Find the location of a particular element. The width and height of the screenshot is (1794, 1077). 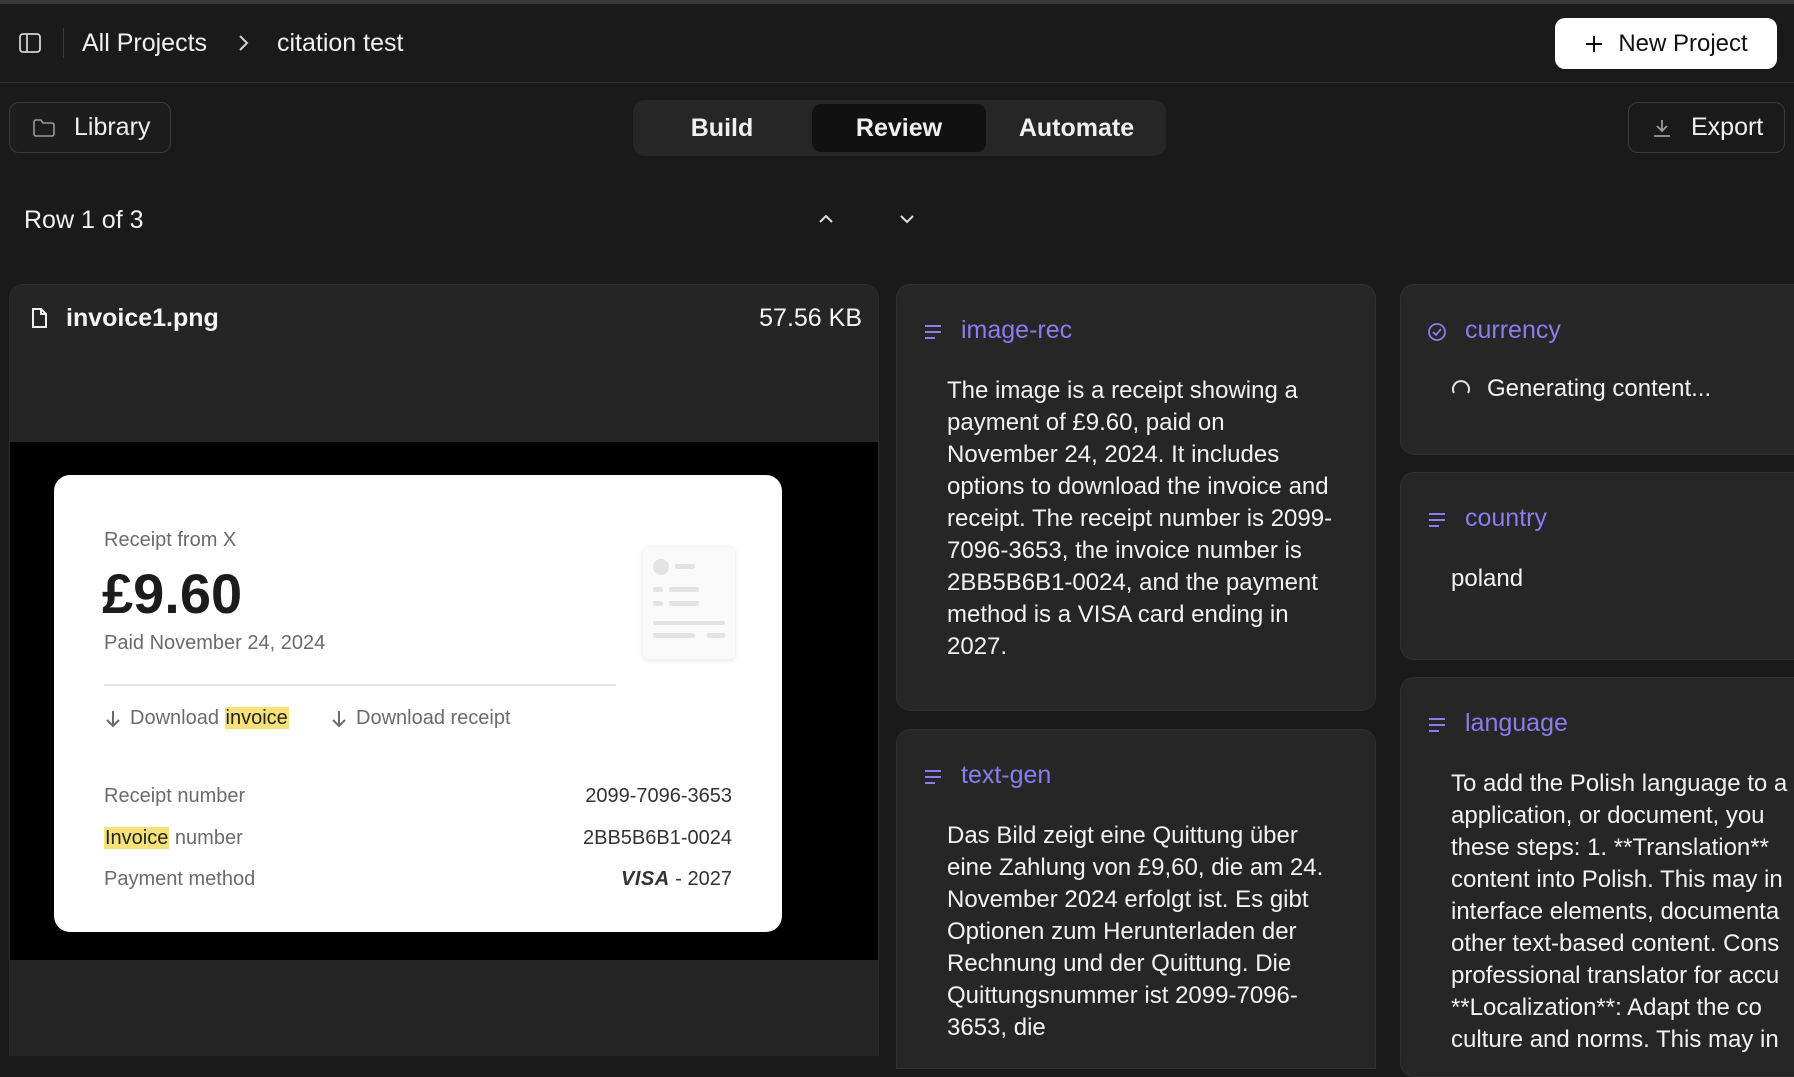

document-thumbnail-icon is located at coordinates (689, 598).